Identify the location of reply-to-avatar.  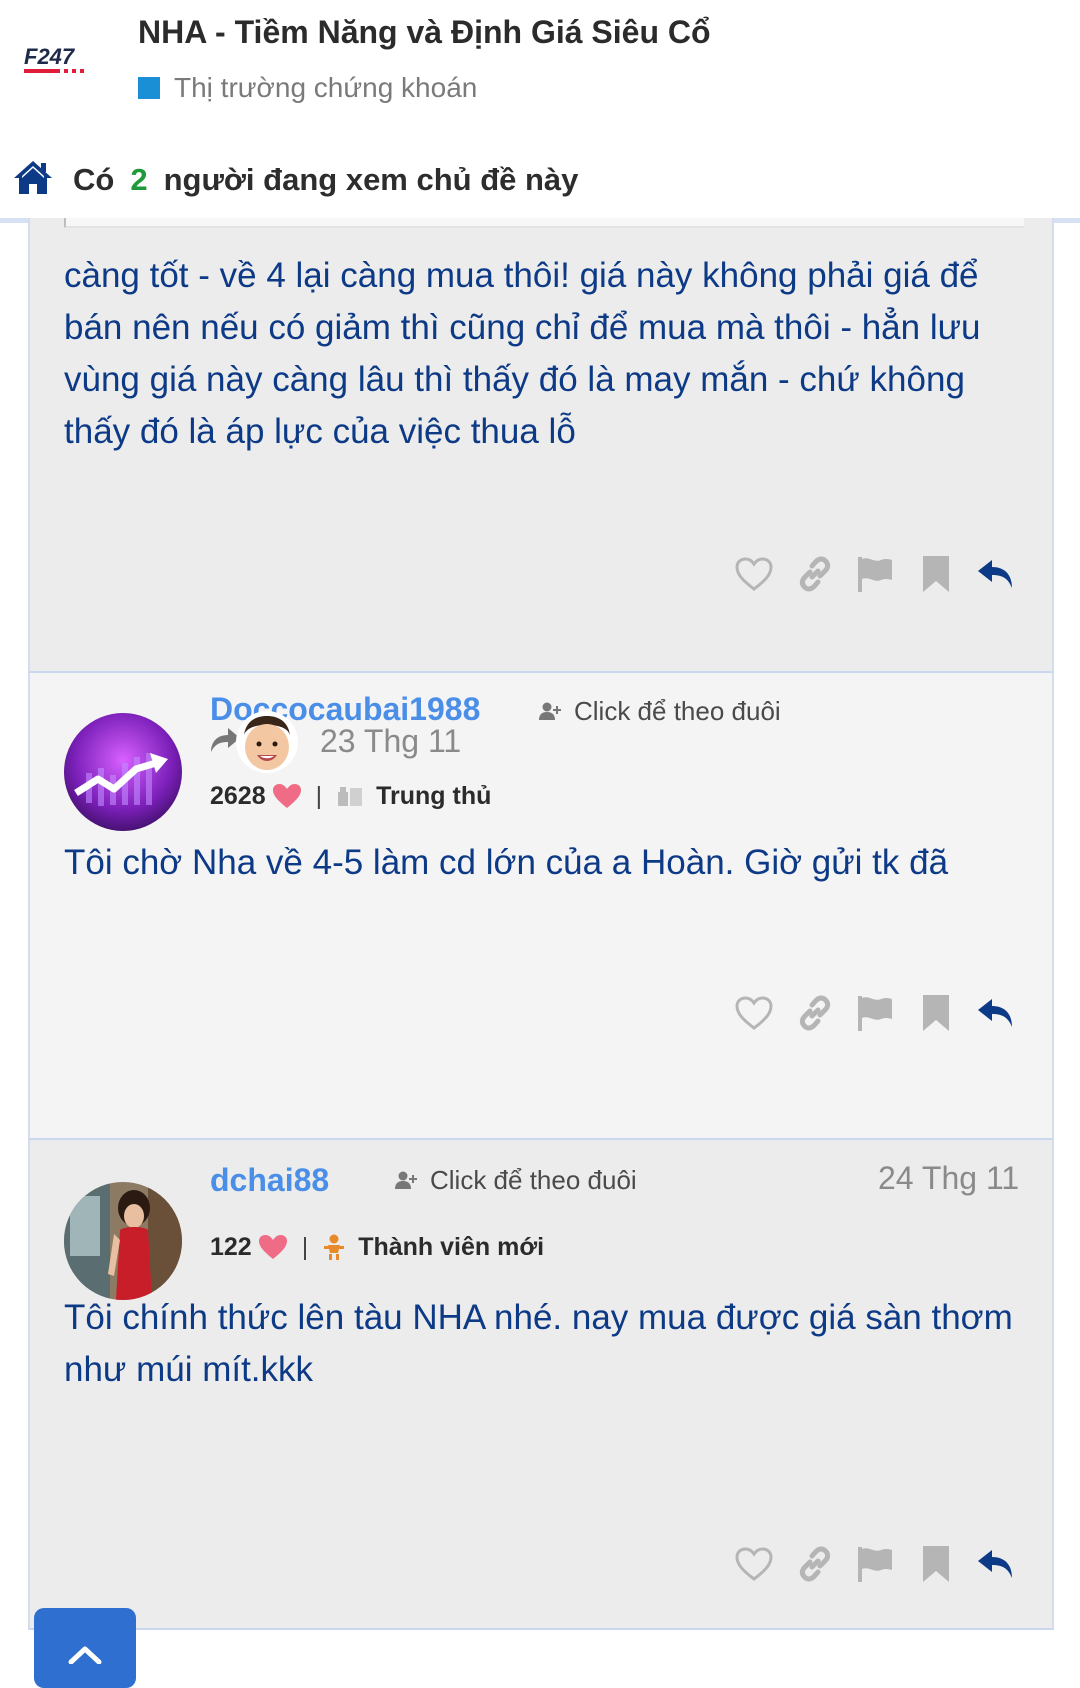
(267, 742).